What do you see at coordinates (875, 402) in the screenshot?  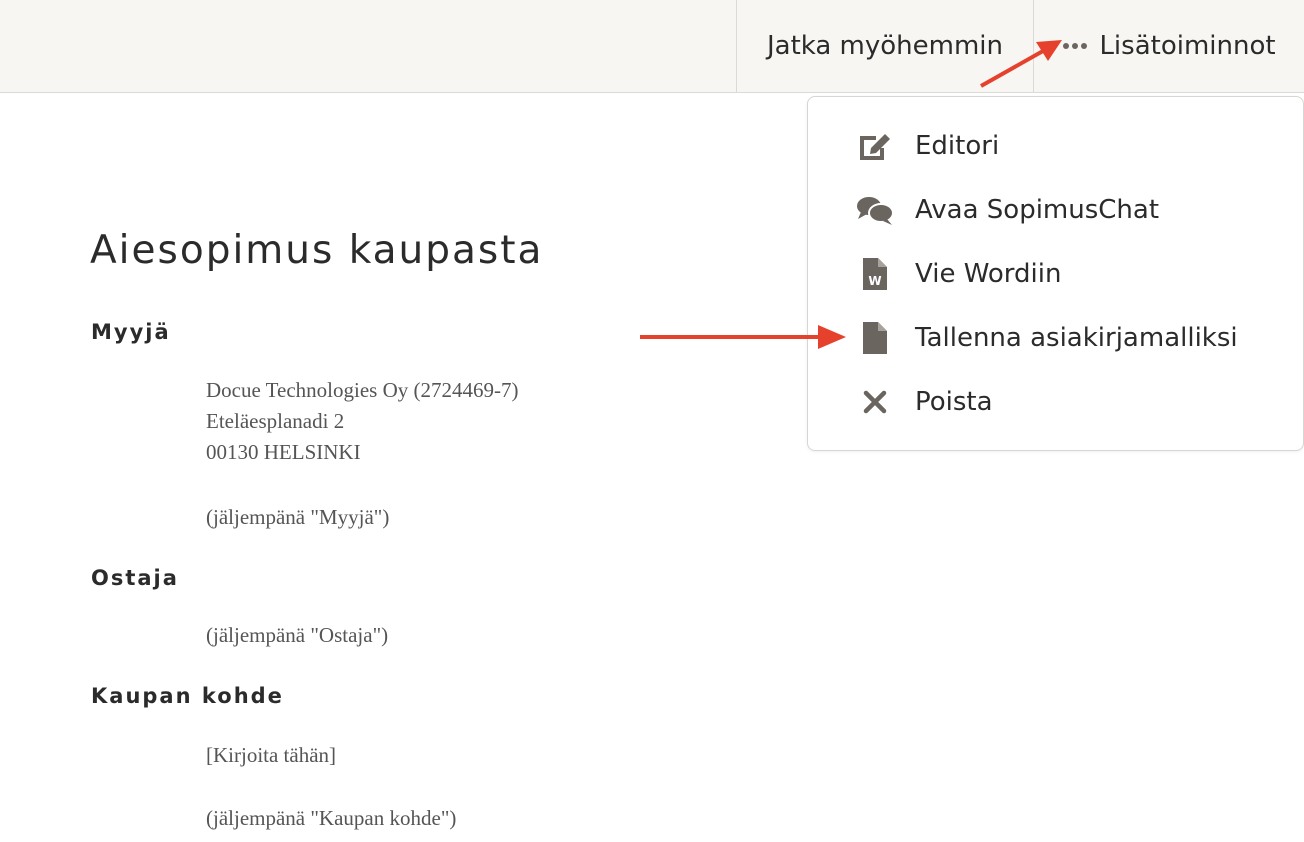 I see `close-icon` at bounding box center [875, 402].